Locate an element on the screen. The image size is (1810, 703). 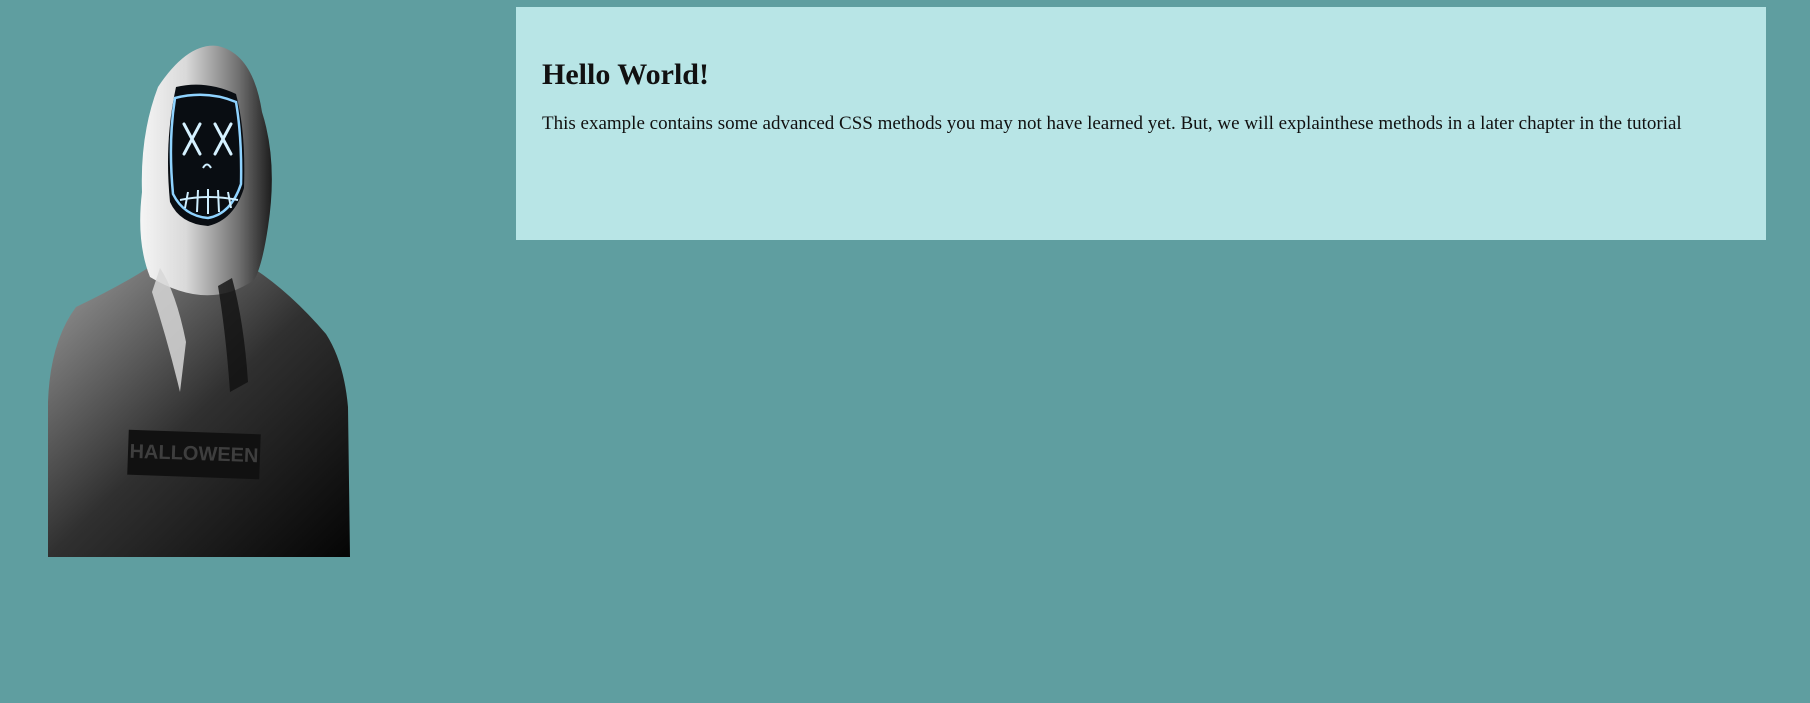
page-heading: Hello World! is located at coordinates (625, 74).